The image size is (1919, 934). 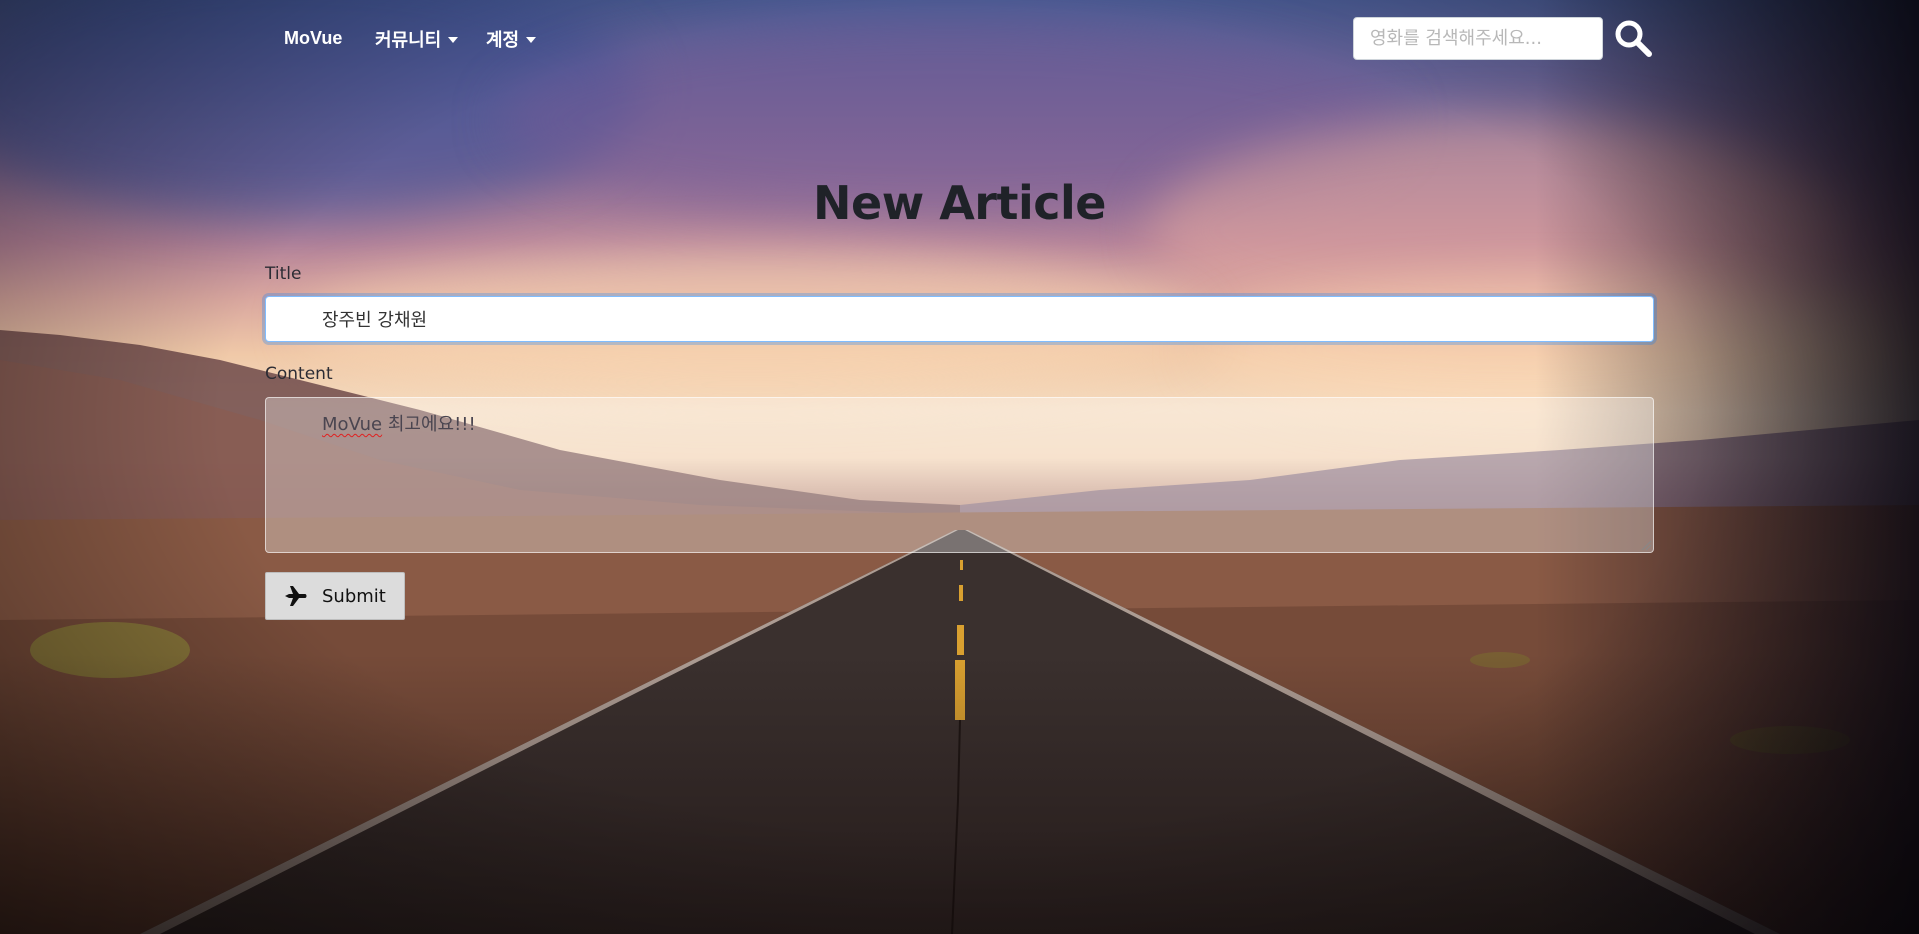 I want to click on search-icon, so click(x=1633, y=38).